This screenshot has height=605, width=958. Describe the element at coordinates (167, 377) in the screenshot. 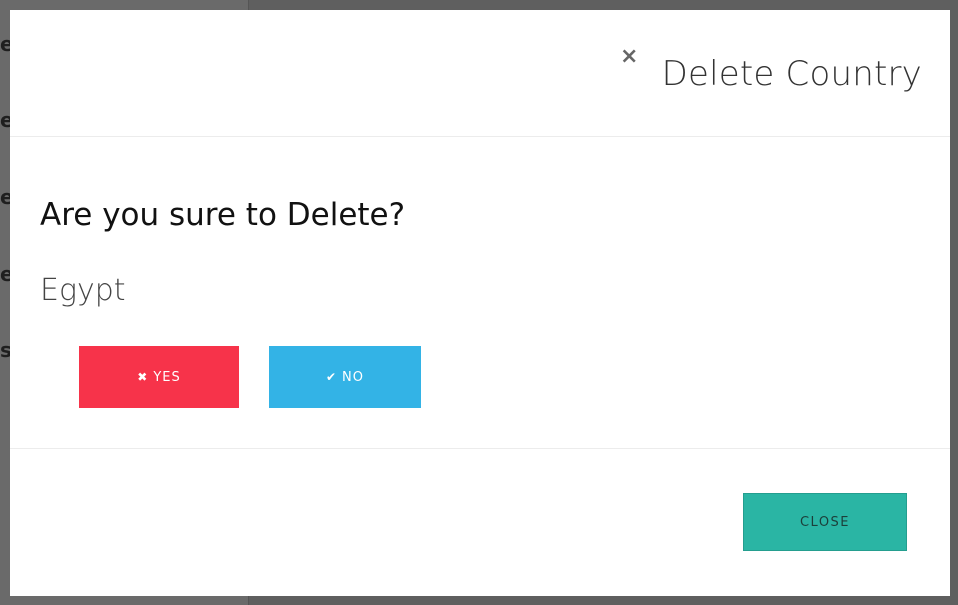

I see `yes-button-label: YES` at that location.